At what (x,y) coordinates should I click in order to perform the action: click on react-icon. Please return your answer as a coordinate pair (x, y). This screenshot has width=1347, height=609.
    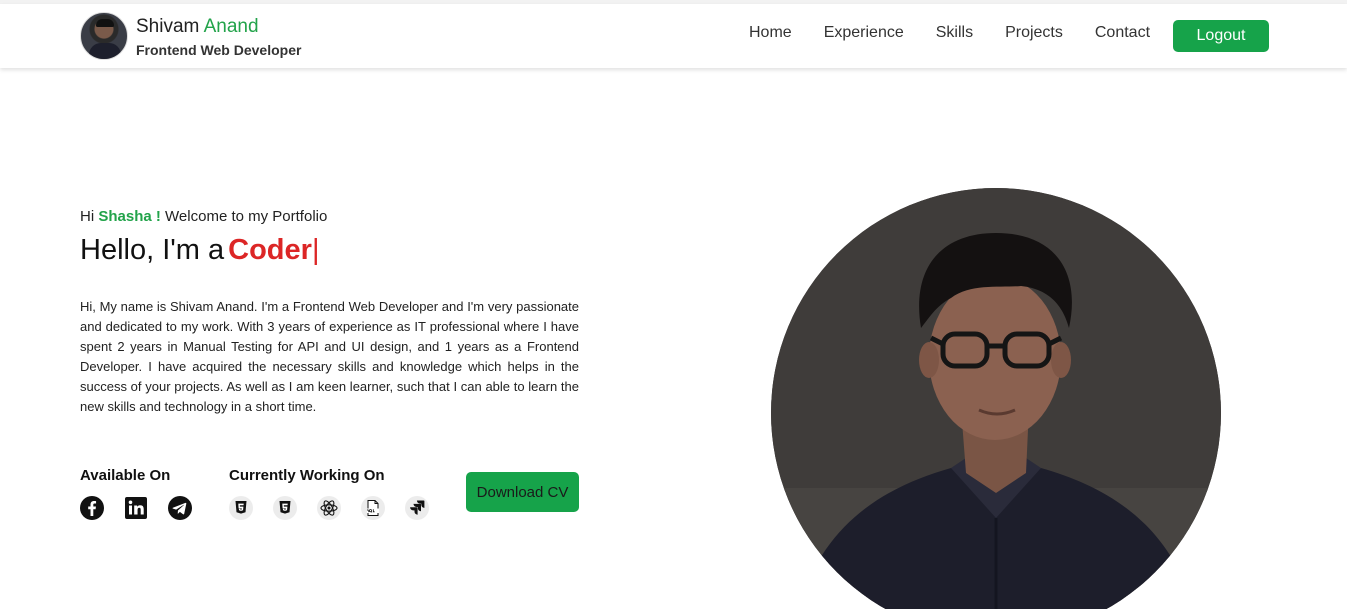
    Looking at the image, I should click on (329, 508).